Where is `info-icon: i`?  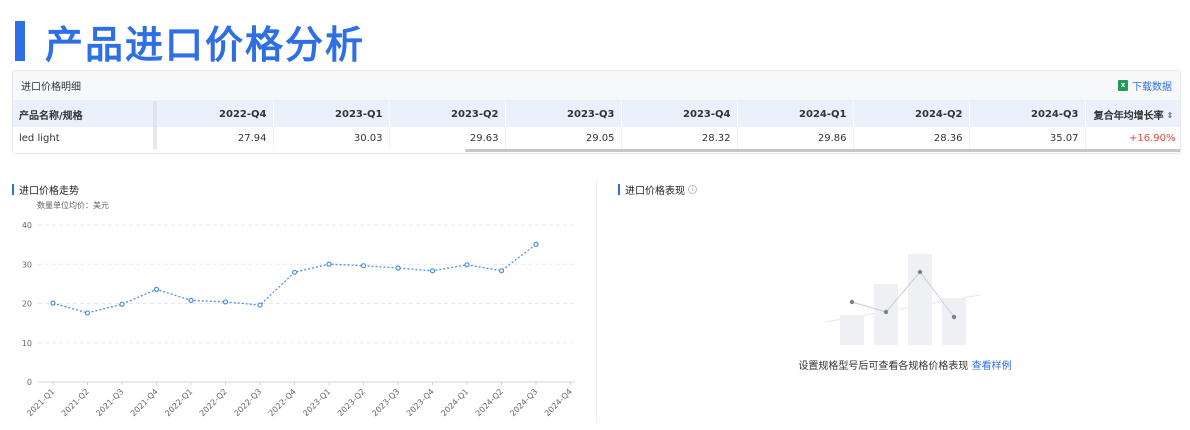 info-icon: i is located at coordinates (692, 189).